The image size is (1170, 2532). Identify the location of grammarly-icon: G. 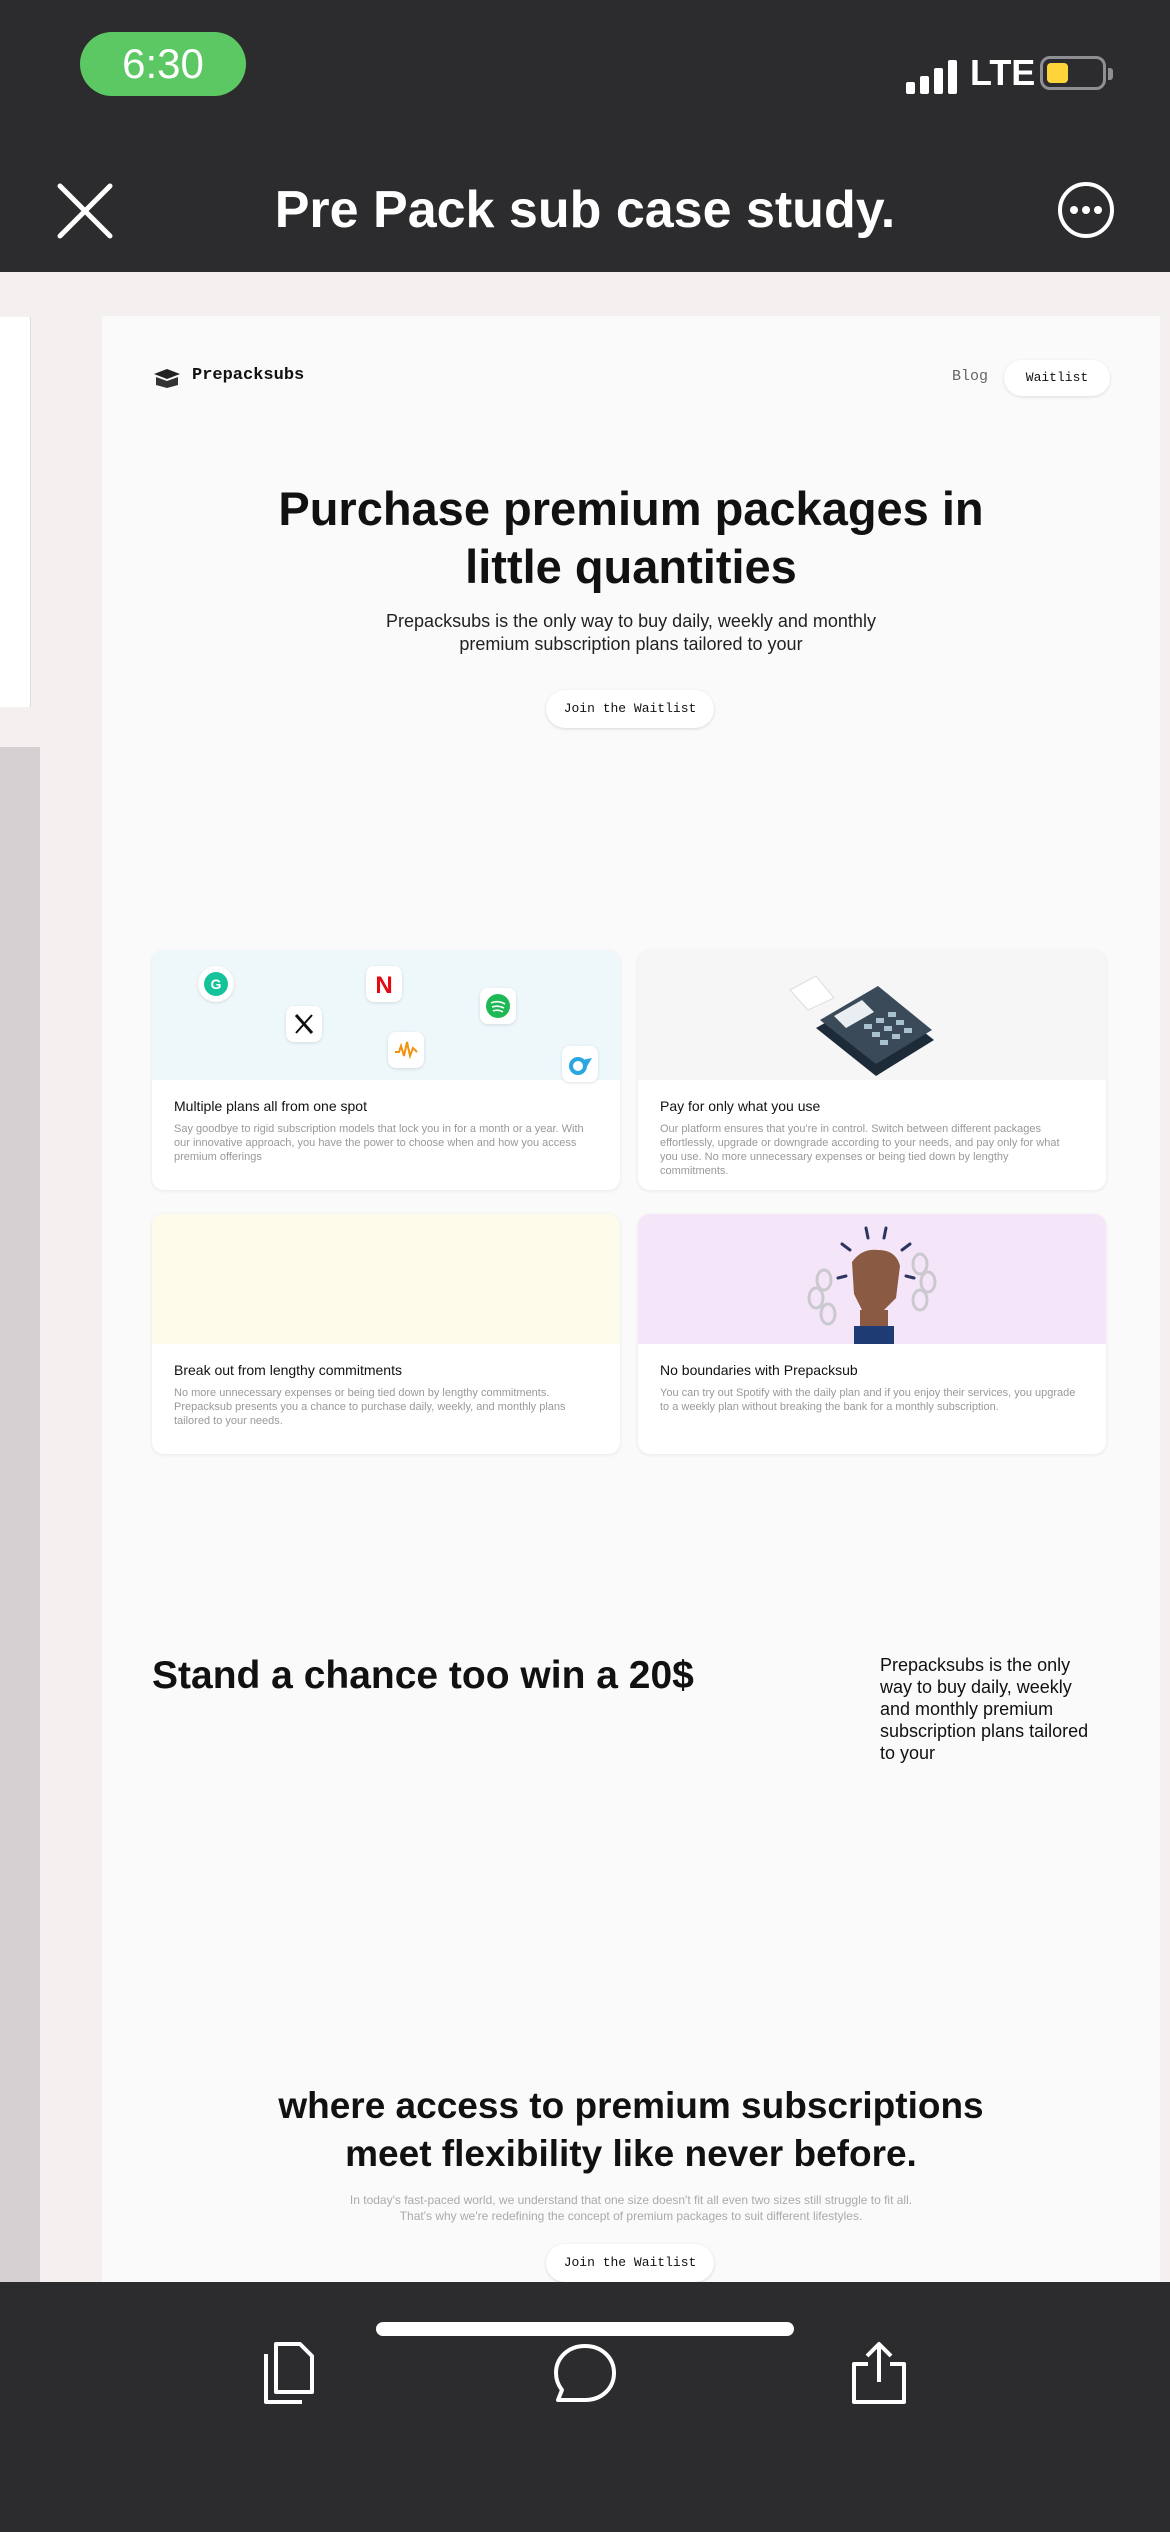
(216, 984).